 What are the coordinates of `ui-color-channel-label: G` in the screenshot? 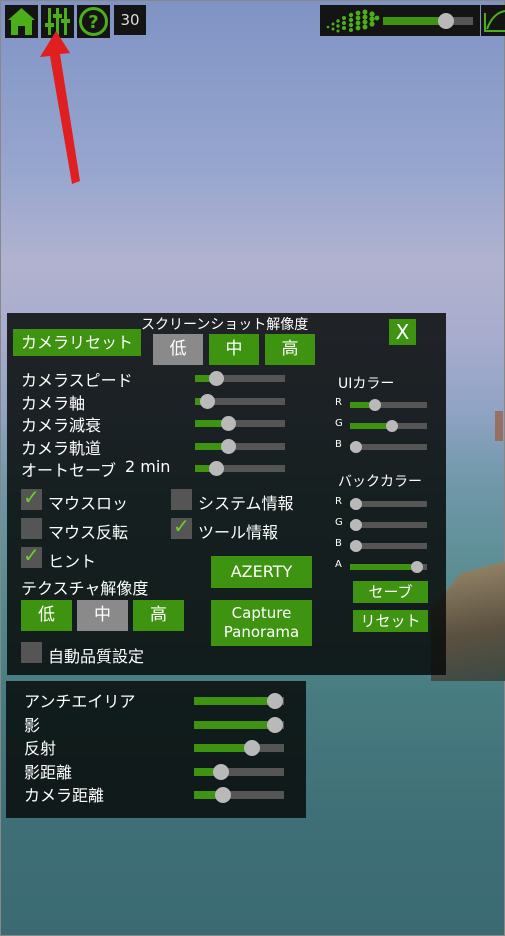 It's located at (339, 423).